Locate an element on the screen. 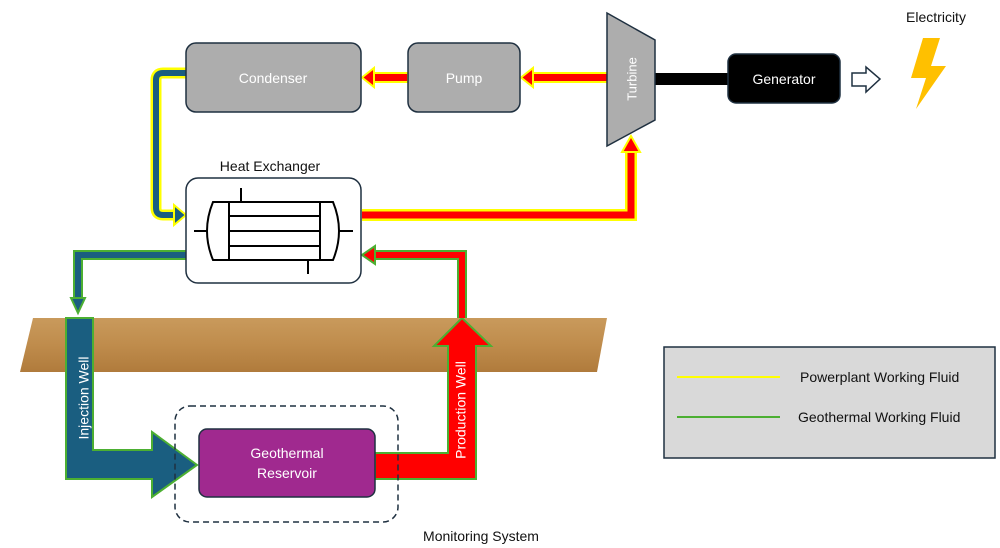 Image resolution: width=1000 pixels, height=548 pixels. turbine-shaft is located at coordinates (692, 79).